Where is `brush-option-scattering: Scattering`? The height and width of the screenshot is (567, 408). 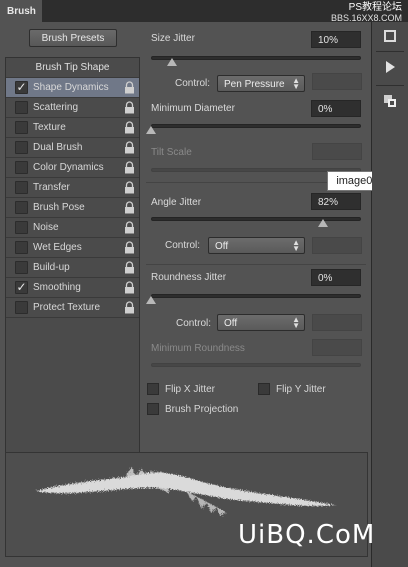 brush-option-scattering: Scattering is located at coordinates (72, 108).